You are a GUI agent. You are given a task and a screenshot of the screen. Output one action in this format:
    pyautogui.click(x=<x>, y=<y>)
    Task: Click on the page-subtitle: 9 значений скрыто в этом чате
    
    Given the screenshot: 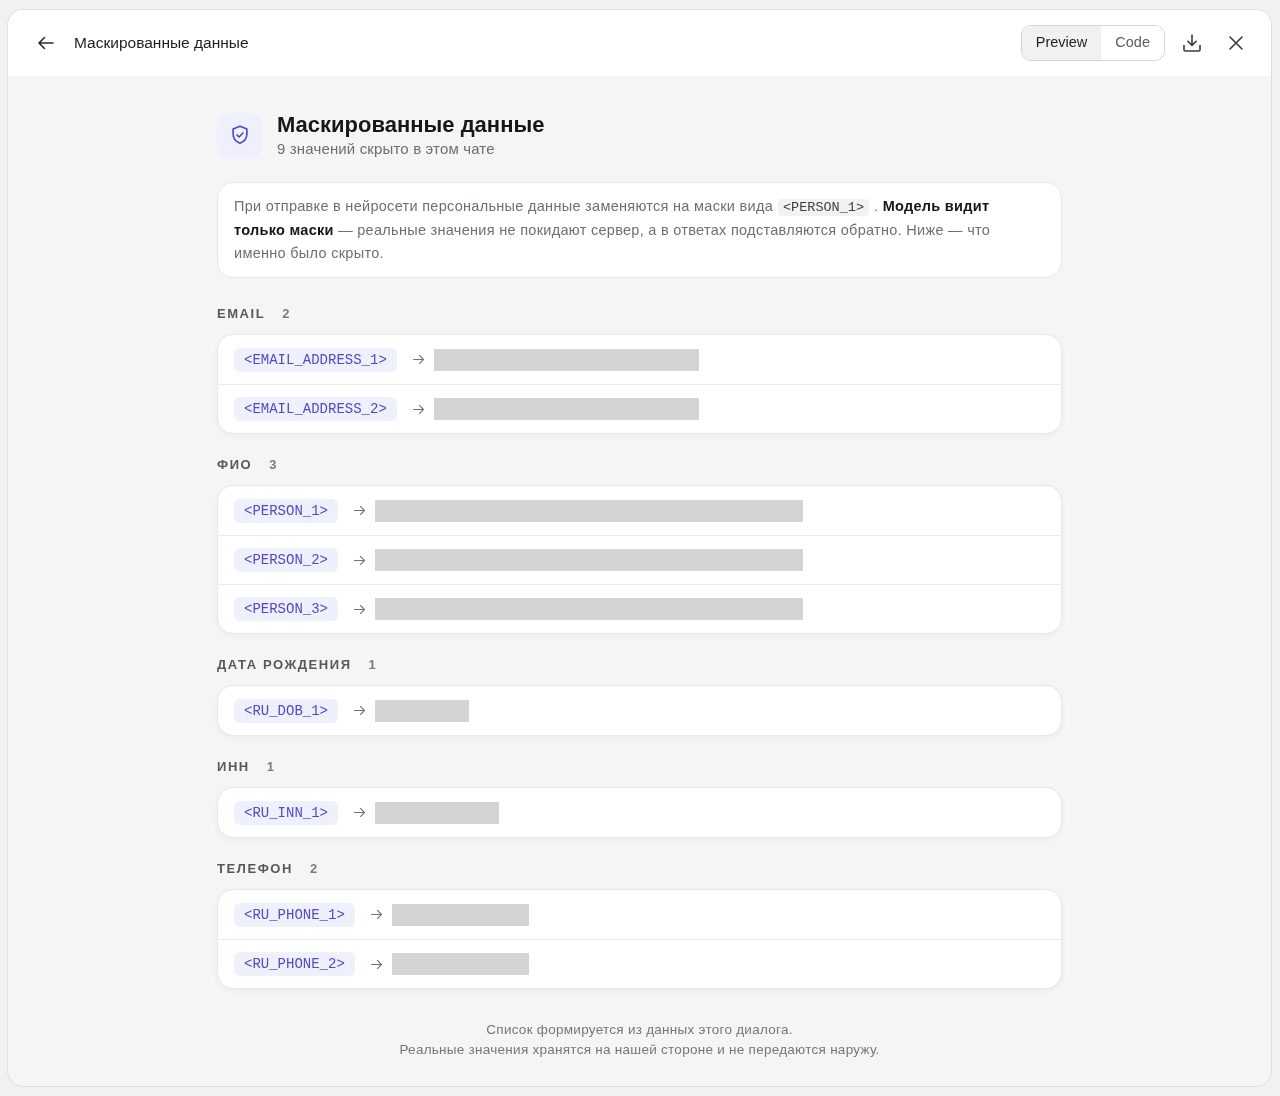 What is the action you would take?
    pyautogui.click(x=386, y=149)
    